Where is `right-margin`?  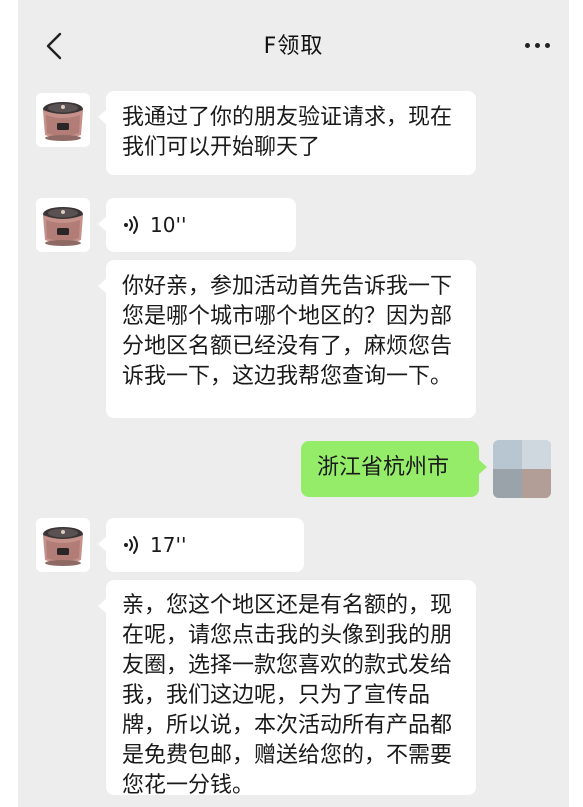 right-margin is located at coordinates (576, 403).